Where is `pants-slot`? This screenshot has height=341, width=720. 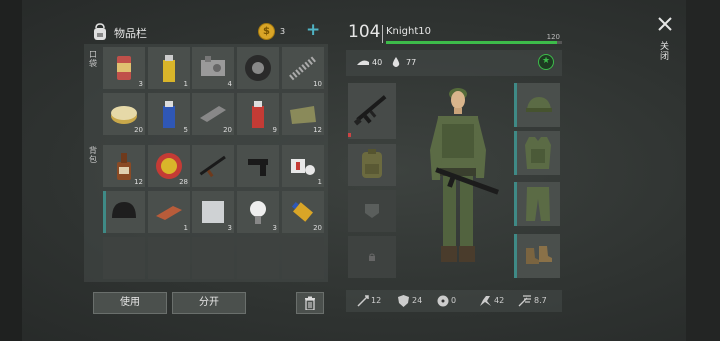 pants-slot is located at coordinates (537, 204).